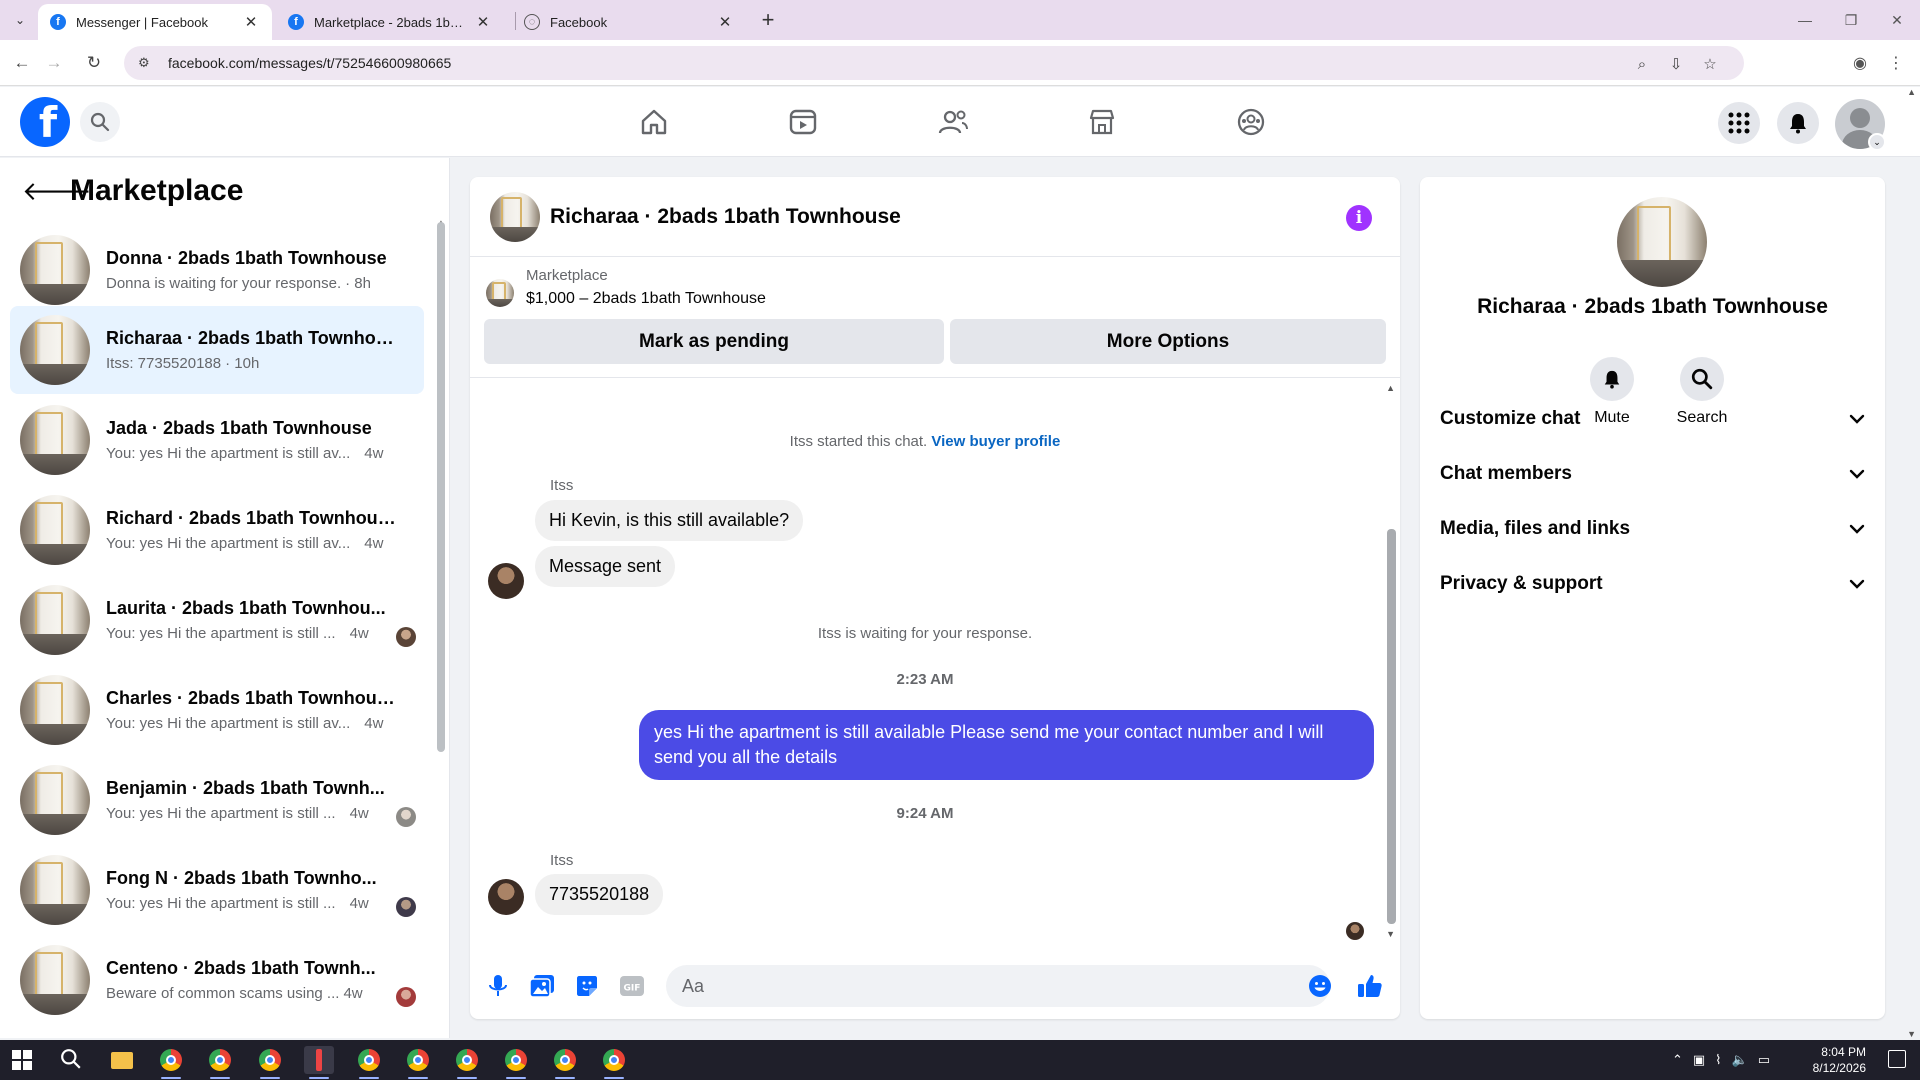  Describe the element at coordinates (1652, 583) in the screenshot. I see `privacy-support-section: Privacy & support` at that location.